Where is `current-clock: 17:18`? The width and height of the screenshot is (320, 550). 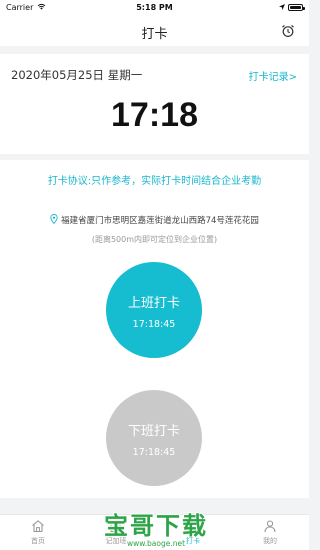
current-clock: 17:18 is located at coordinates (154, 115).